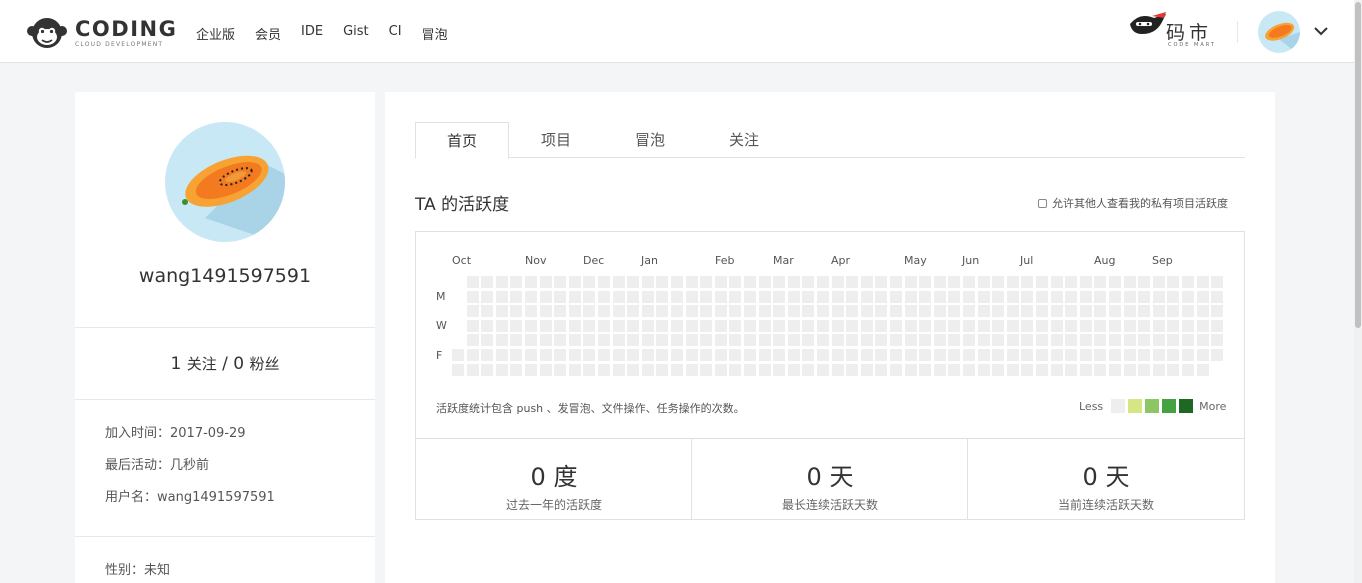 The width and height of the screenshot is (1362, 583). Describe the element at coordinates (462, 140) in the screenshot. I see `tab-home: 首页` at that location.